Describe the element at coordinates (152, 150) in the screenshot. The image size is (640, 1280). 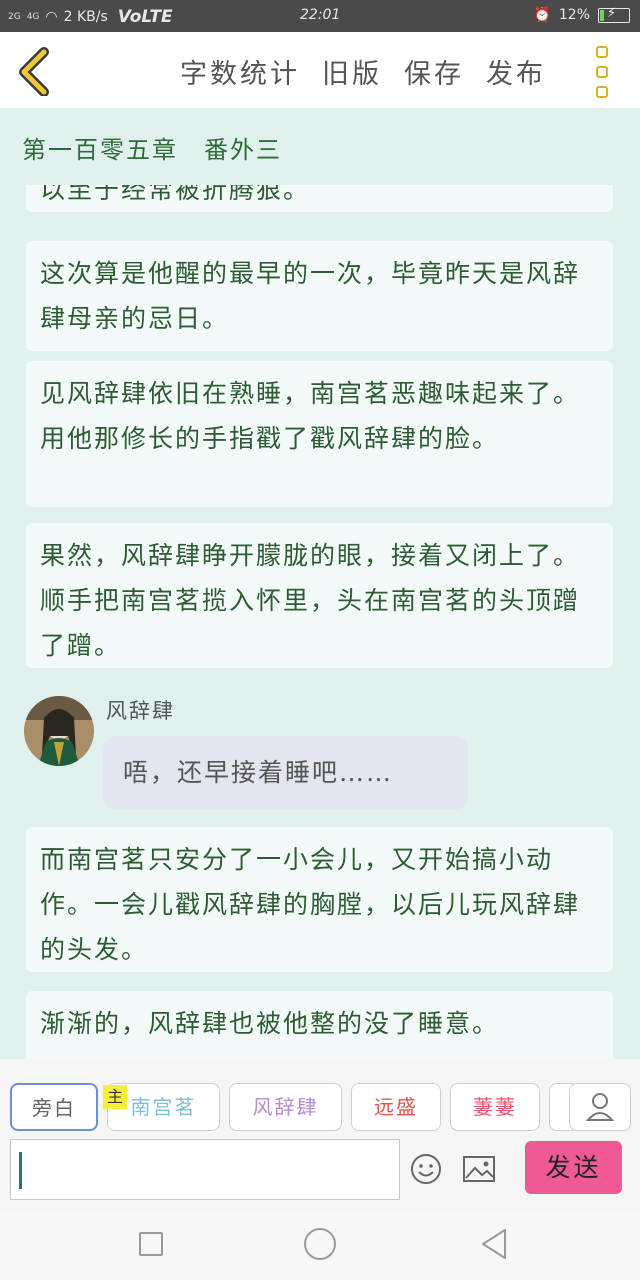
I see `chapter-title: 第一百零五章 番外三` at that location.